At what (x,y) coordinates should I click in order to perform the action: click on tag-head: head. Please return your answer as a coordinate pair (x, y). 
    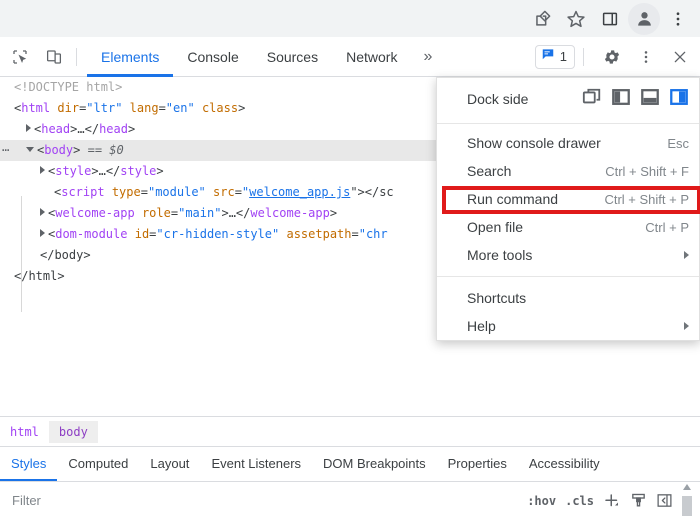
    Looking at the image, I should click on (56, 129).